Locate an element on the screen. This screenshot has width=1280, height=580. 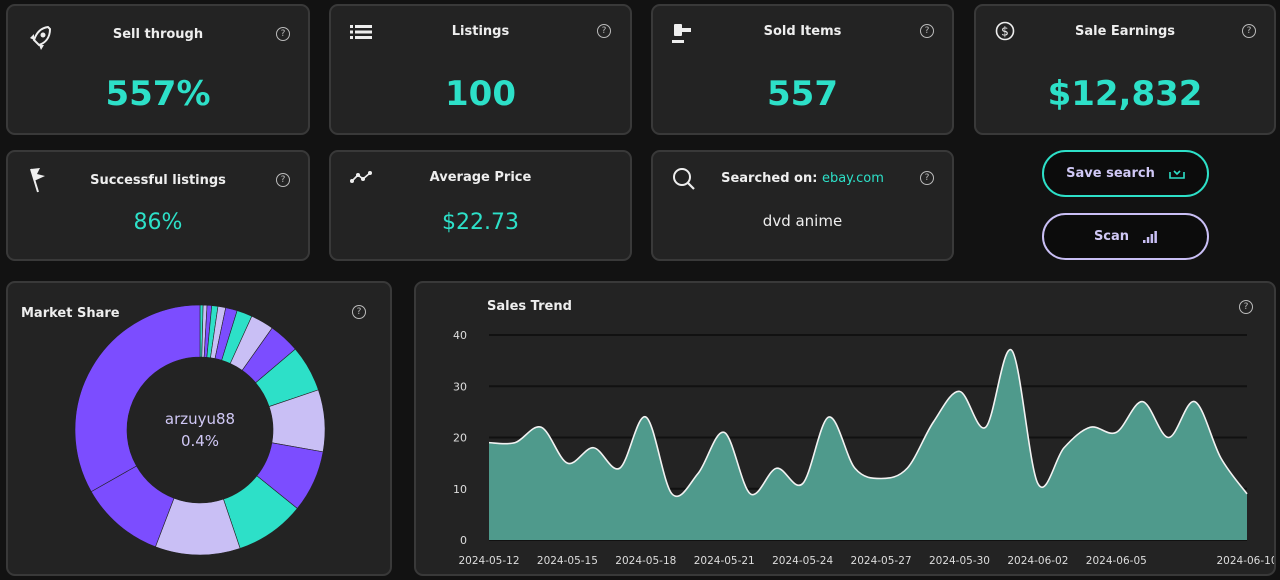
y-tick-label: 20 is located at coordinates (460, 438).